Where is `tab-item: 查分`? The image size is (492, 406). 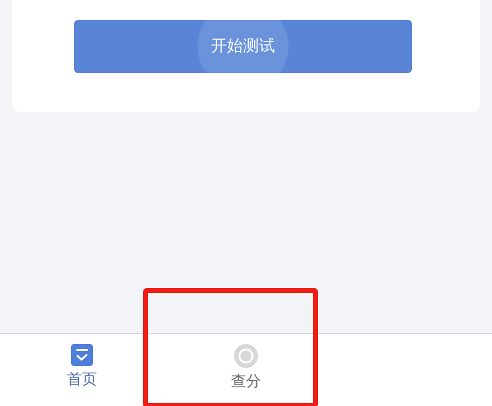 tab-item: 查分 is located at coordinates (246, 370).